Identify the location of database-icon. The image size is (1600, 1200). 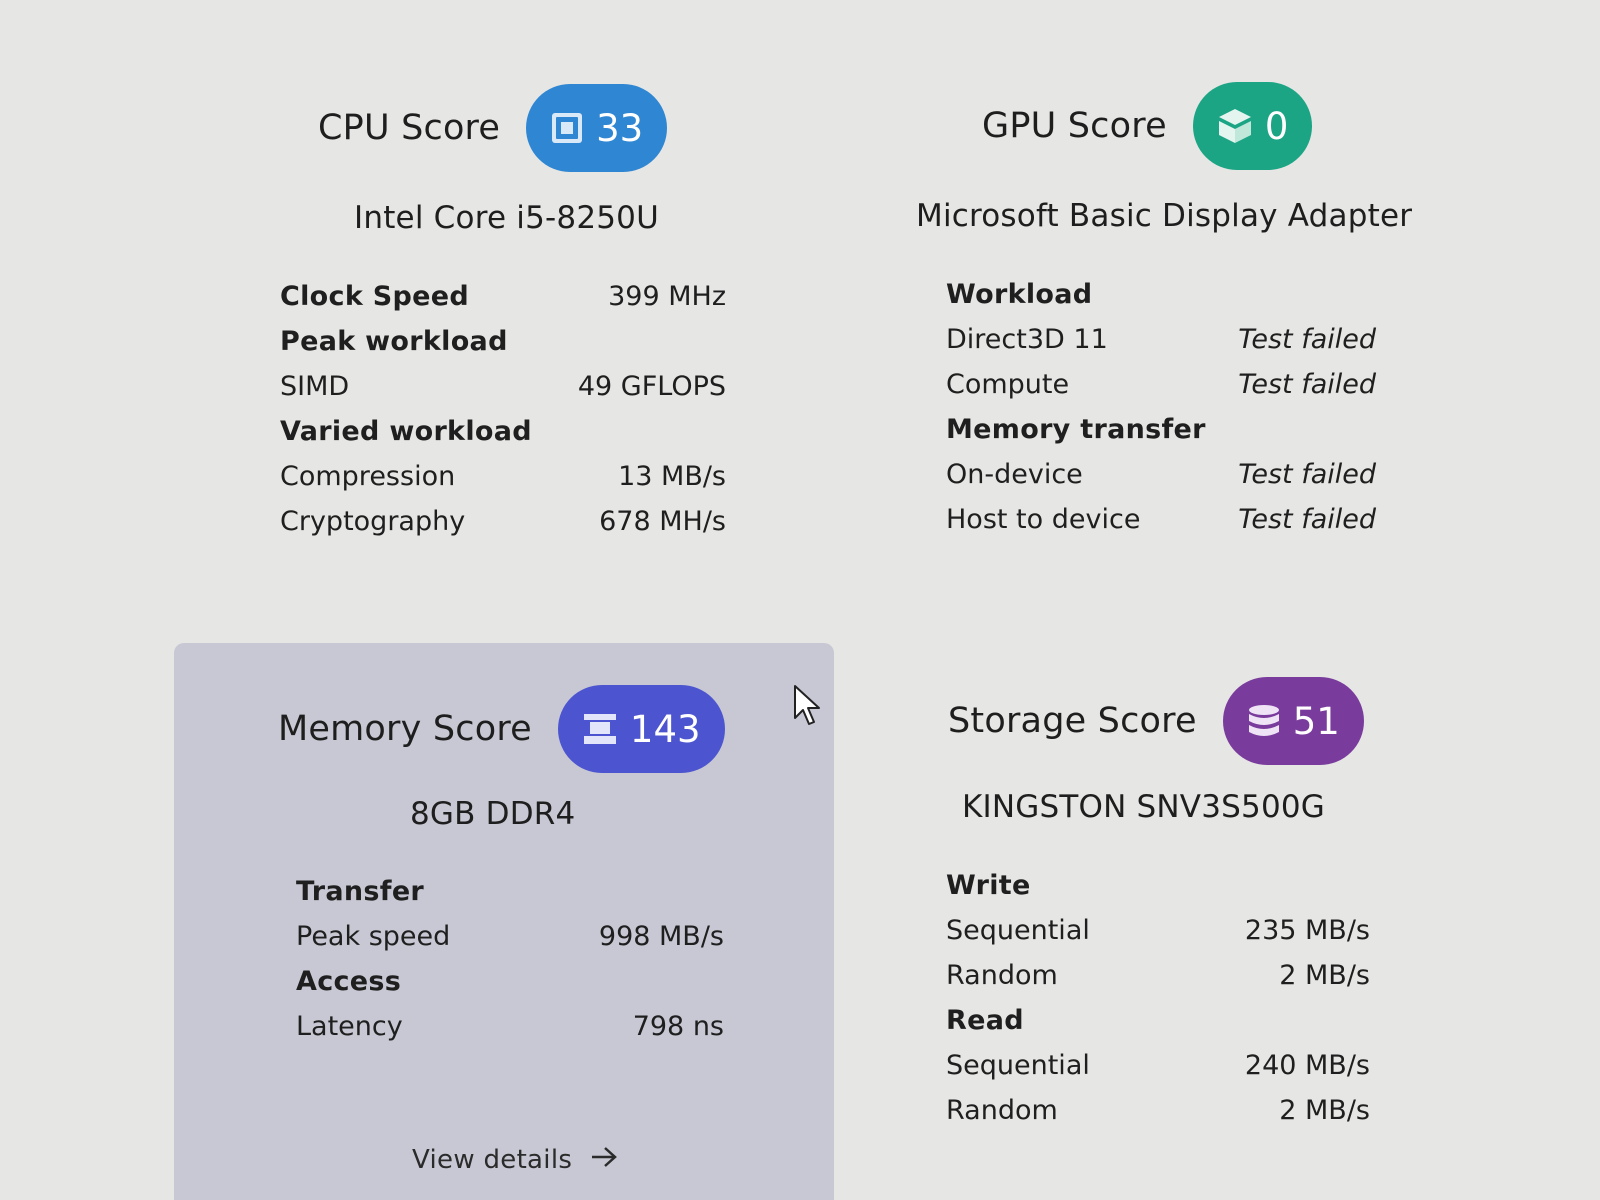
(1264, 721).